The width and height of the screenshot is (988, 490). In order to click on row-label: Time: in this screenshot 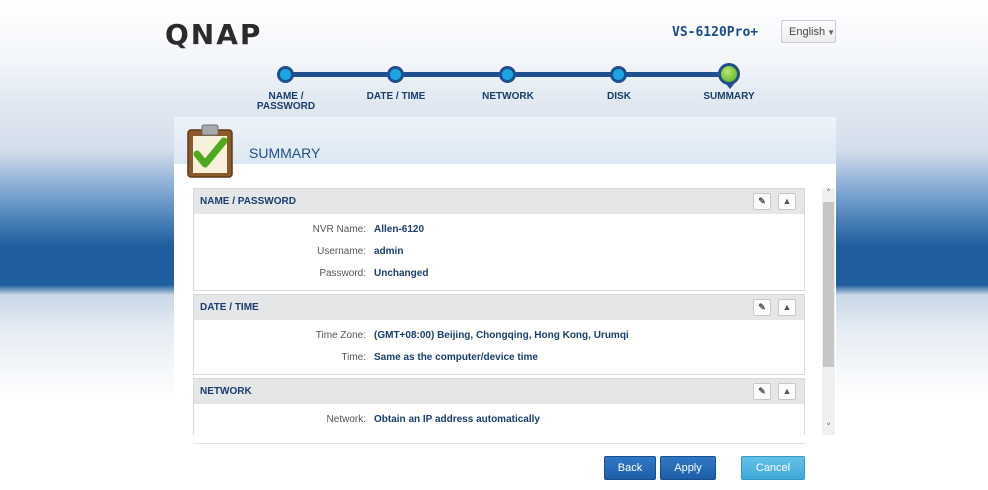, I will do `click(353, 357)`.